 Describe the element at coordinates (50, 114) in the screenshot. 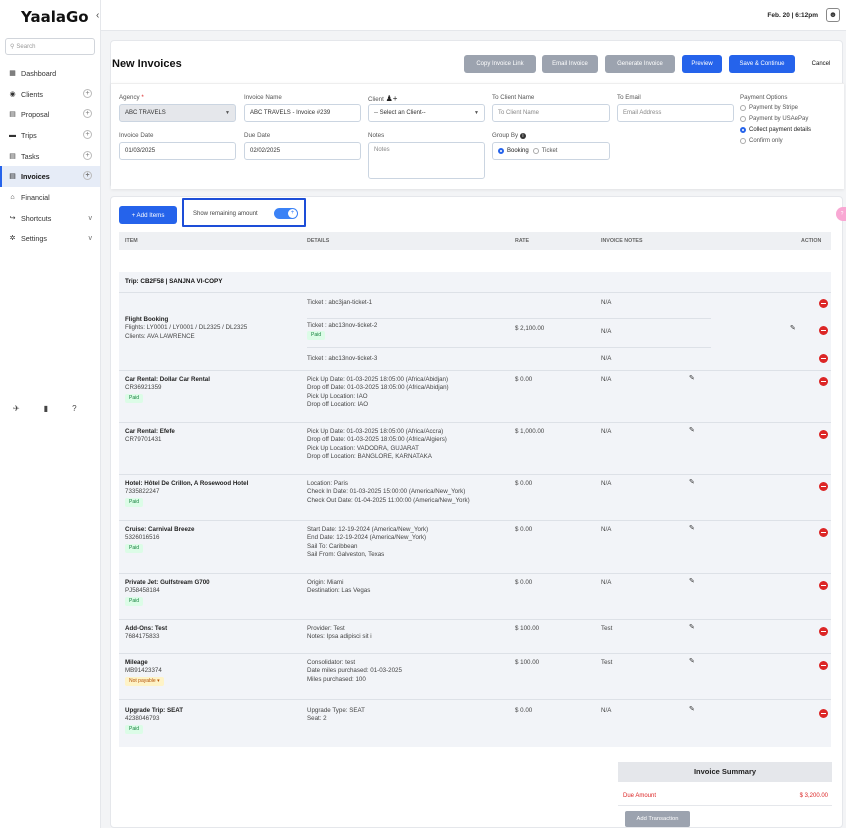

I see `sidebar-item-proposal: ▤ Proposal +` at that location.